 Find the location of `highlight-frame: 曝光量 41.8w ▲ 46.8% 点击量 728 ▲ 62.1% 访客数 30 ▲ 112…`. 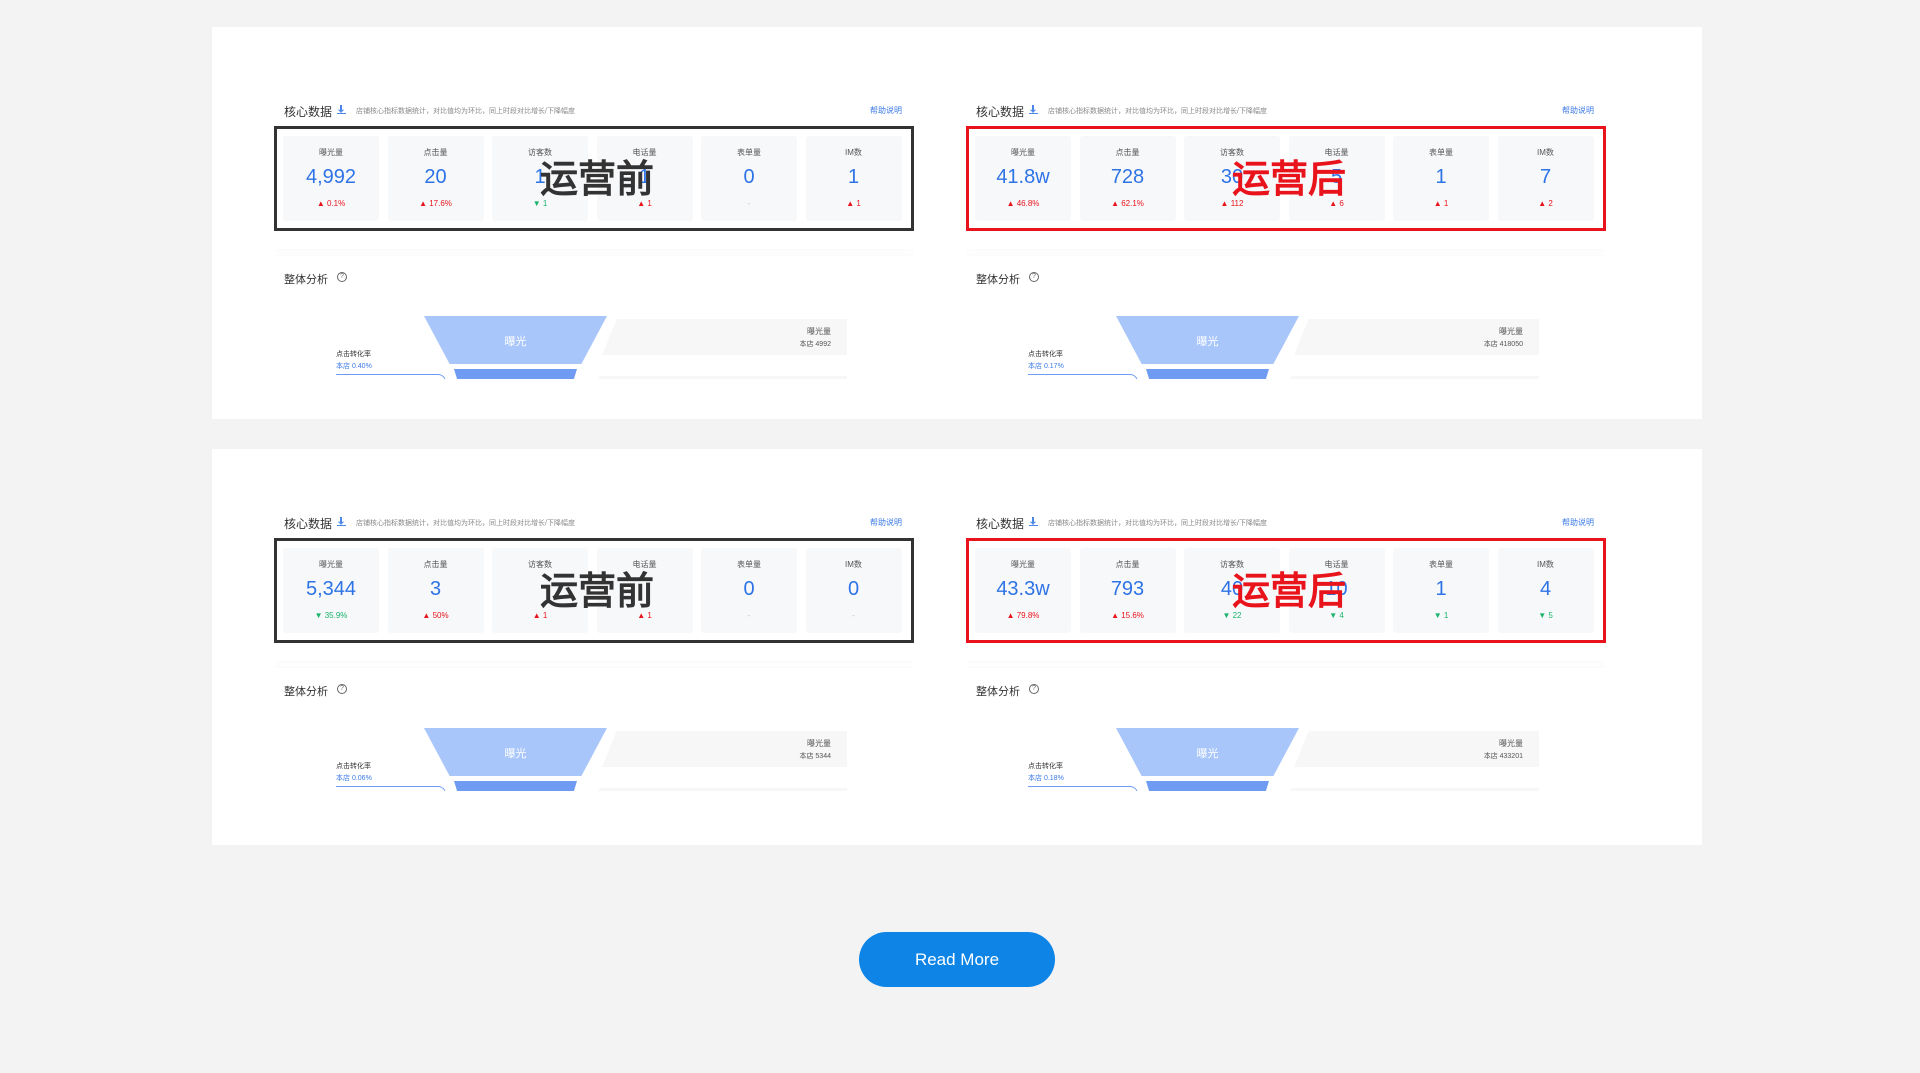

highlight-frame: 曝光量 41.8w ▲ 46.8% 点击量 728 ▲ 62.1% 访客数 30 ▲ 112… is located at coordinates (1286, 178).